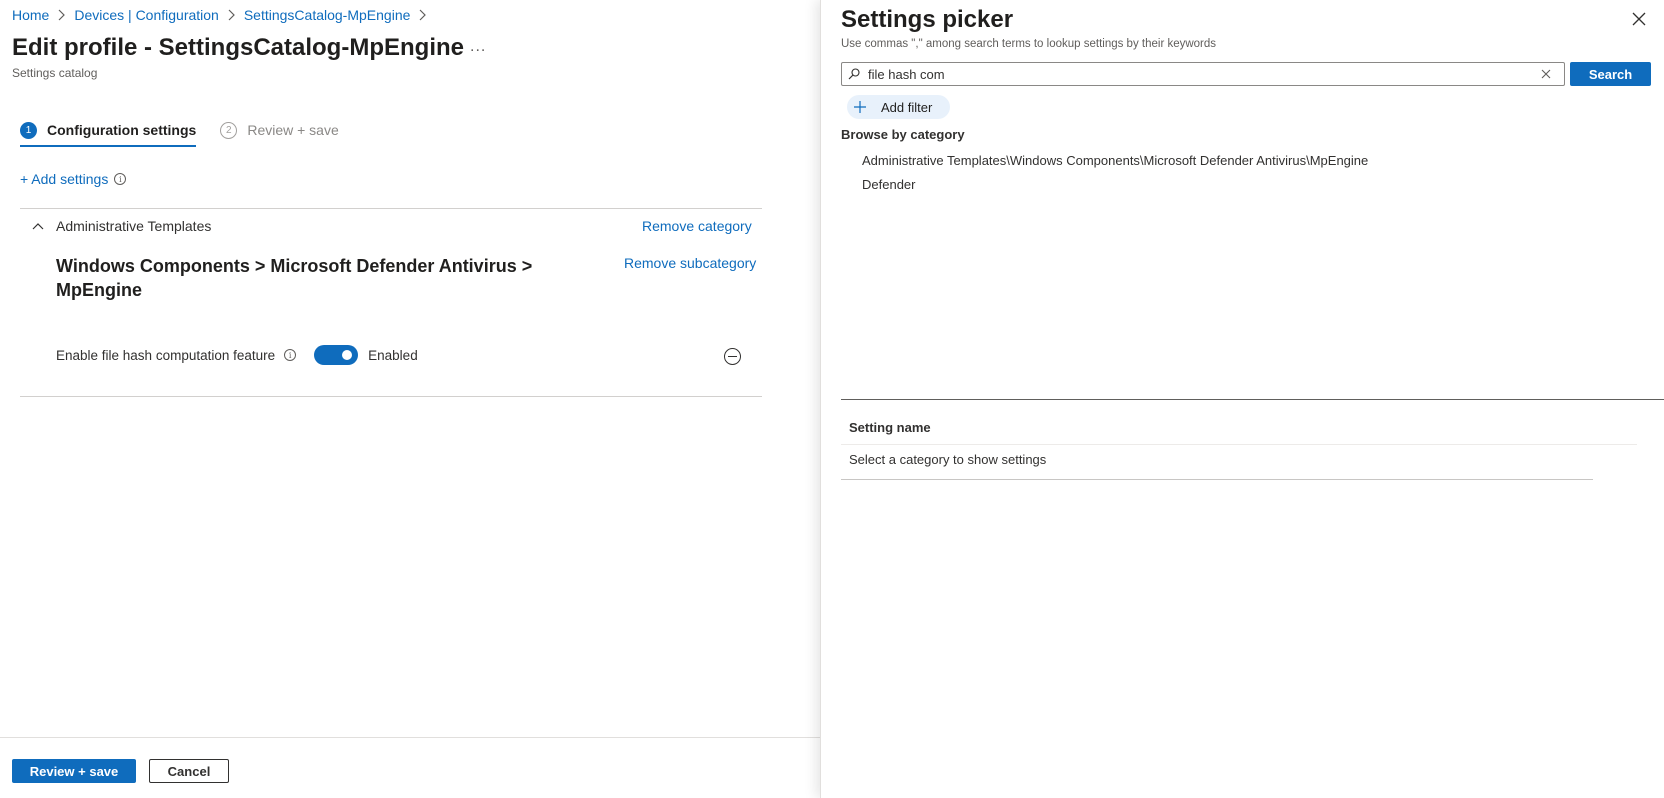 Image resolution: width=1664 pixels, height=798 pixels. Describe the element at coordinates (146, 15) in the screenshot. I see `breadcrumb-devices-link: Devices | Configuration` at that location.